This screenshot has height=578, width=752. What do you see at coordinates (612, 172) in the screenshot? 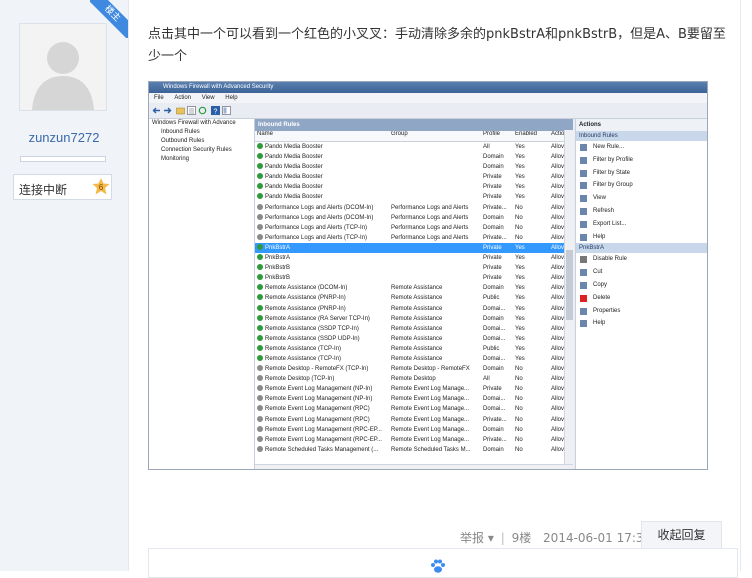
I see `action-label: Filter by State` at bounding box center [612, 172].